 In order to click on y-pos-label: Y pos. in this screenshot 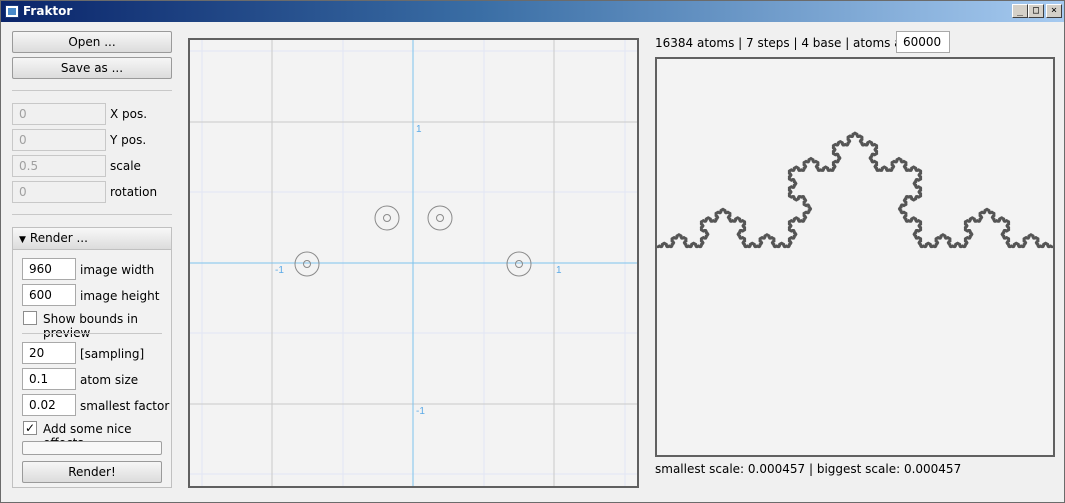, I will do `click(128, 140)`.